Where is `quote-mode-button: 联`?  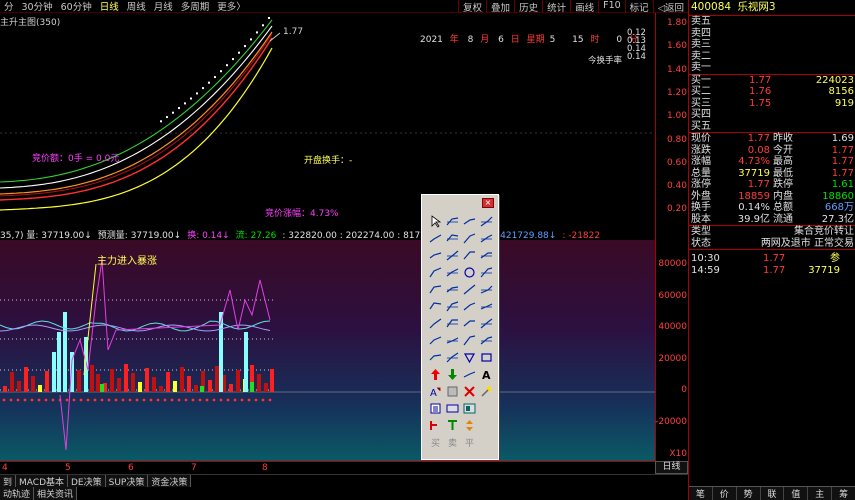
quote-mode-button: 联 is located at coordinates (773, 493).